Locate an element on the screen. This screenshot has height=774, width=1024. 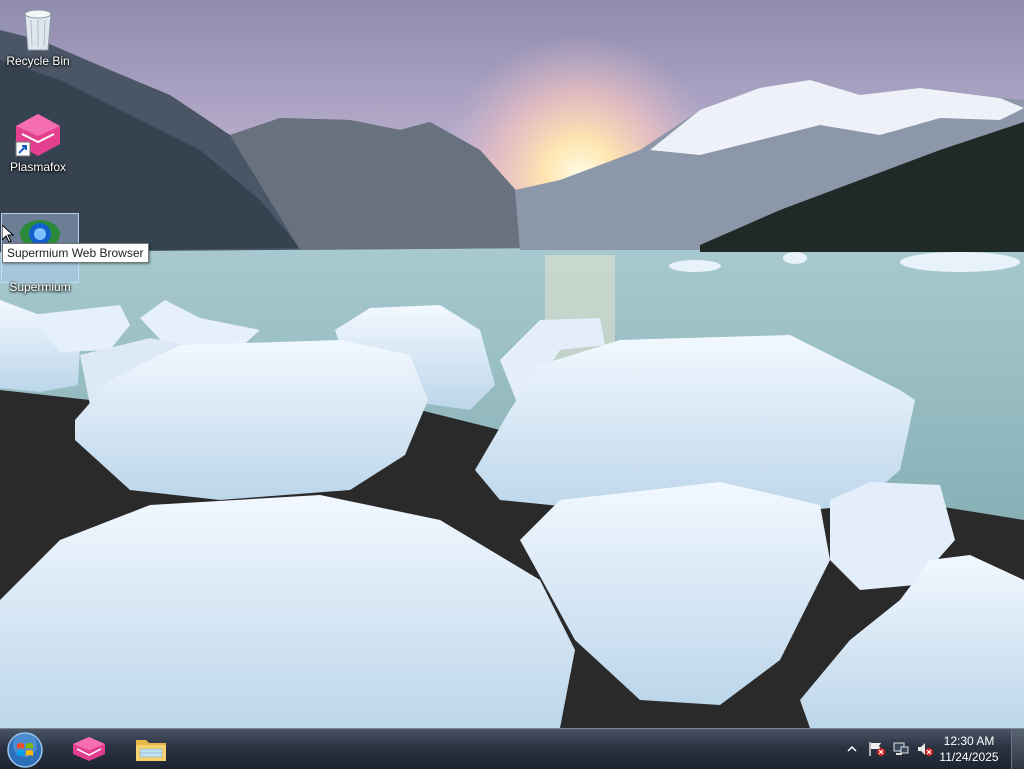
clock-time: 12:30 AM is located at coordinates (969, 741).